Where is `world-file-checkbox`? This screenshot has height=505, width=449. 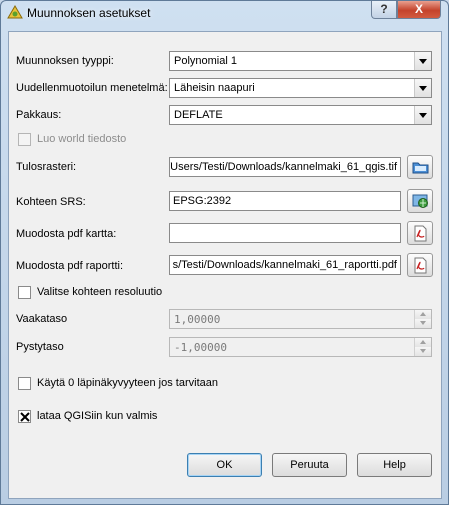 world-file-checkbox is located at coordinates (24, 139).